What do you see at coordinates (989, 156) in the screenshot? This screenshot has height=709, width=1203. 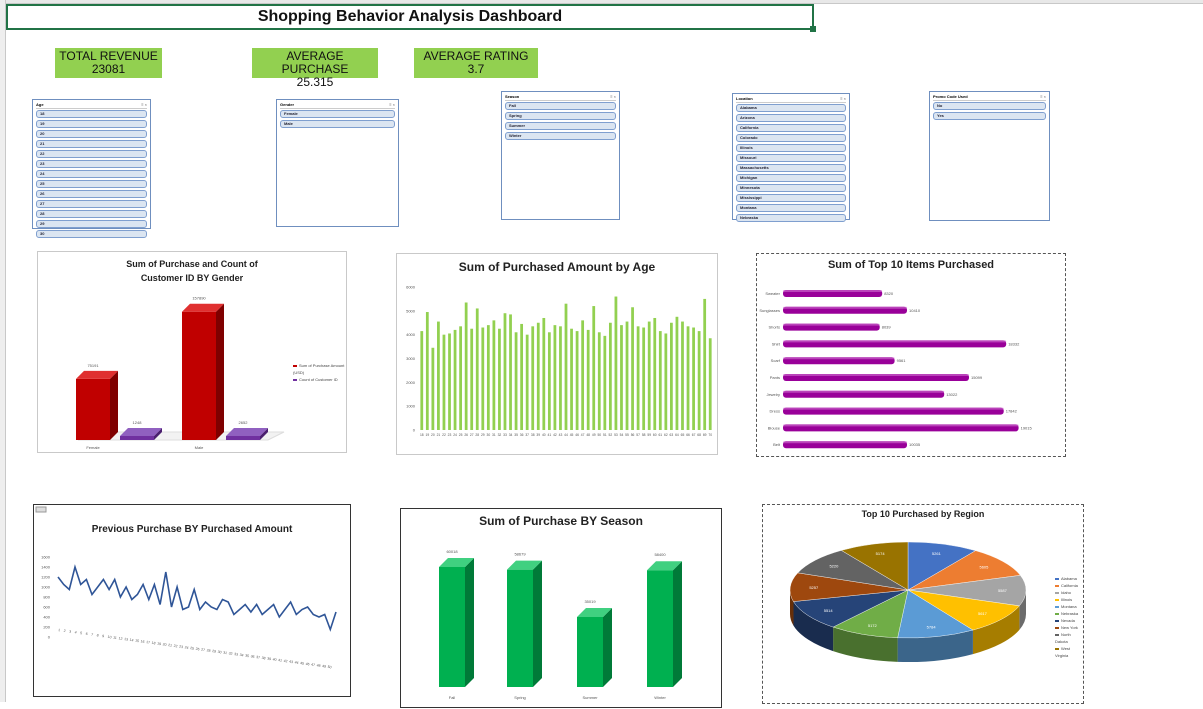 I see `slicer-promo-code: Promo Code Used ≡ × No Yes` at bounding box center [989, 156].